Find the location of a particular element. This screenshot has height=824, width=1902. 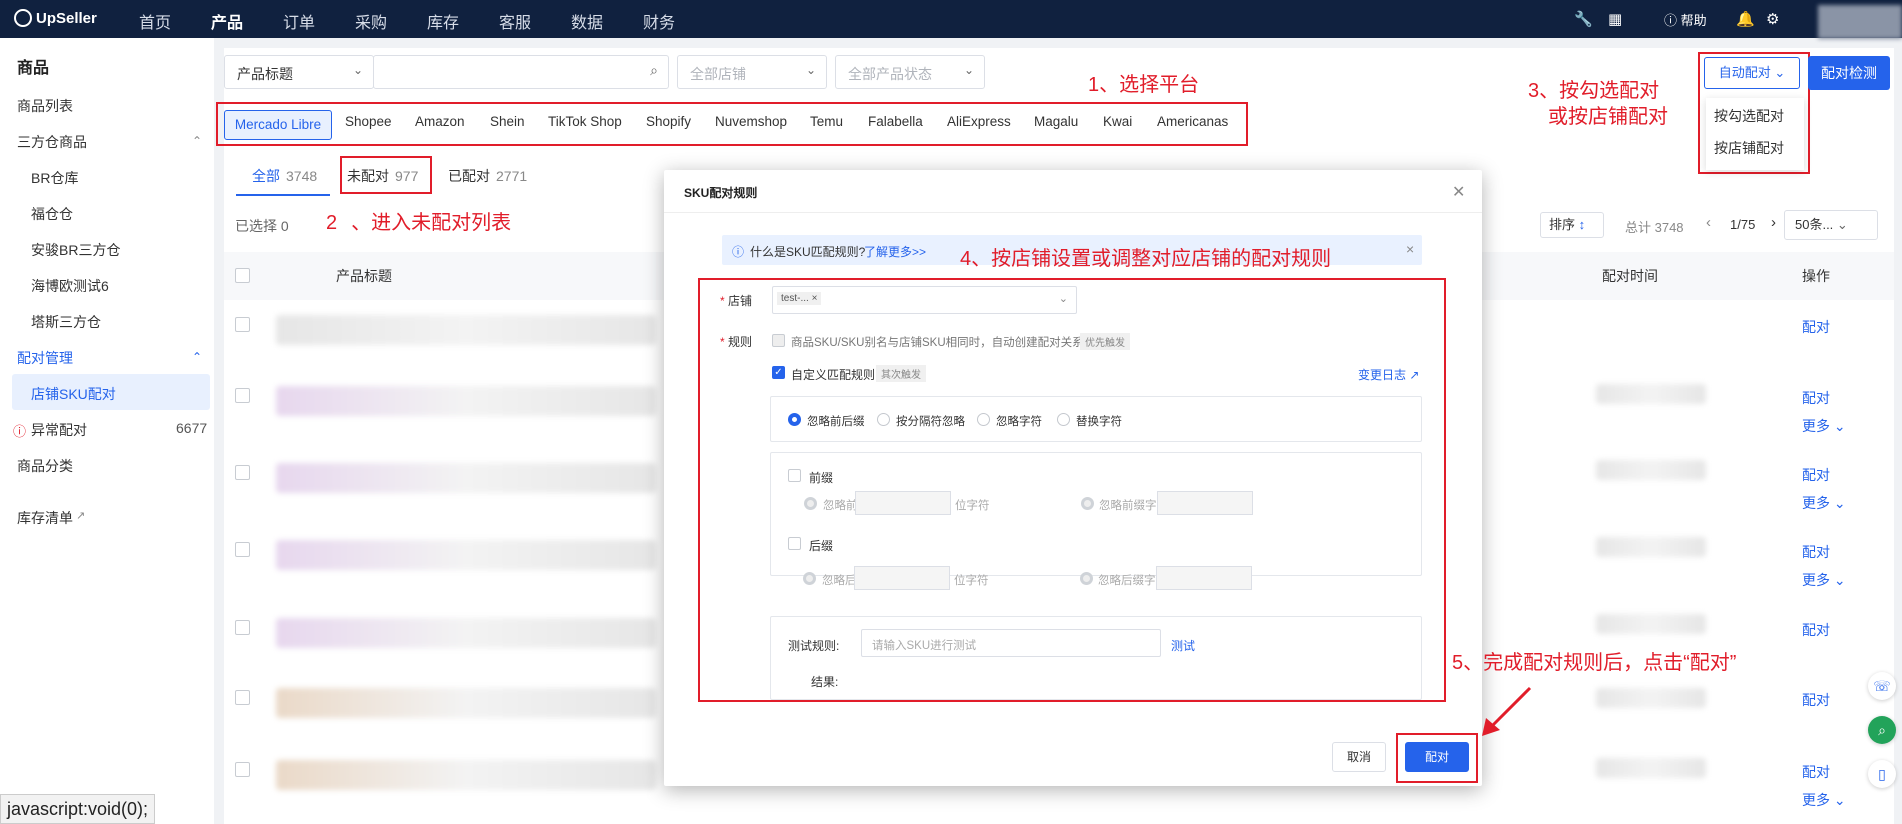

tools-icon: 🔧 is located at coordinates (1583, 19).